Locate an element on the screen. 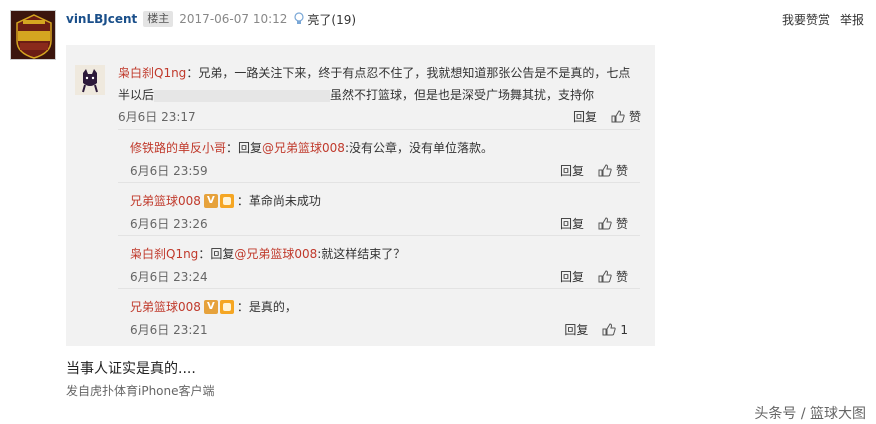  comment-author: 修铁路的单反小哥 is located at coordinates (178, 147).